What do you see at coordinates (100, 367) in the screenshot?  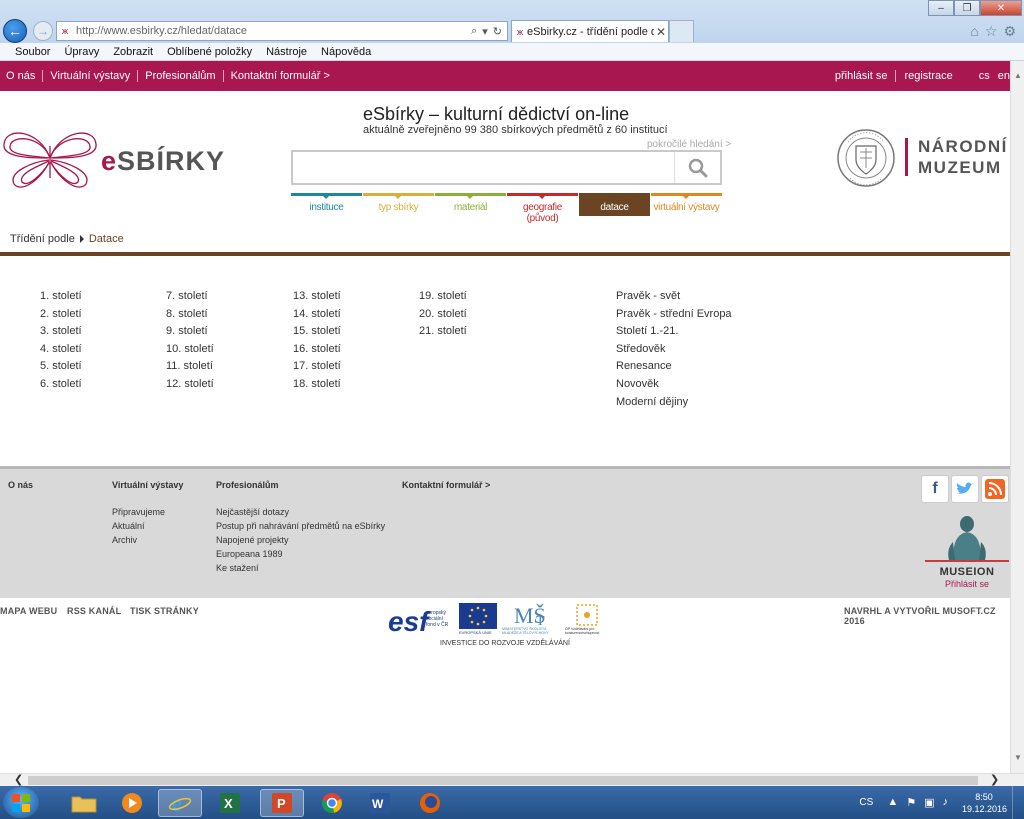 I see `century-link-5: 5. století` at bounding box center [100, 367].